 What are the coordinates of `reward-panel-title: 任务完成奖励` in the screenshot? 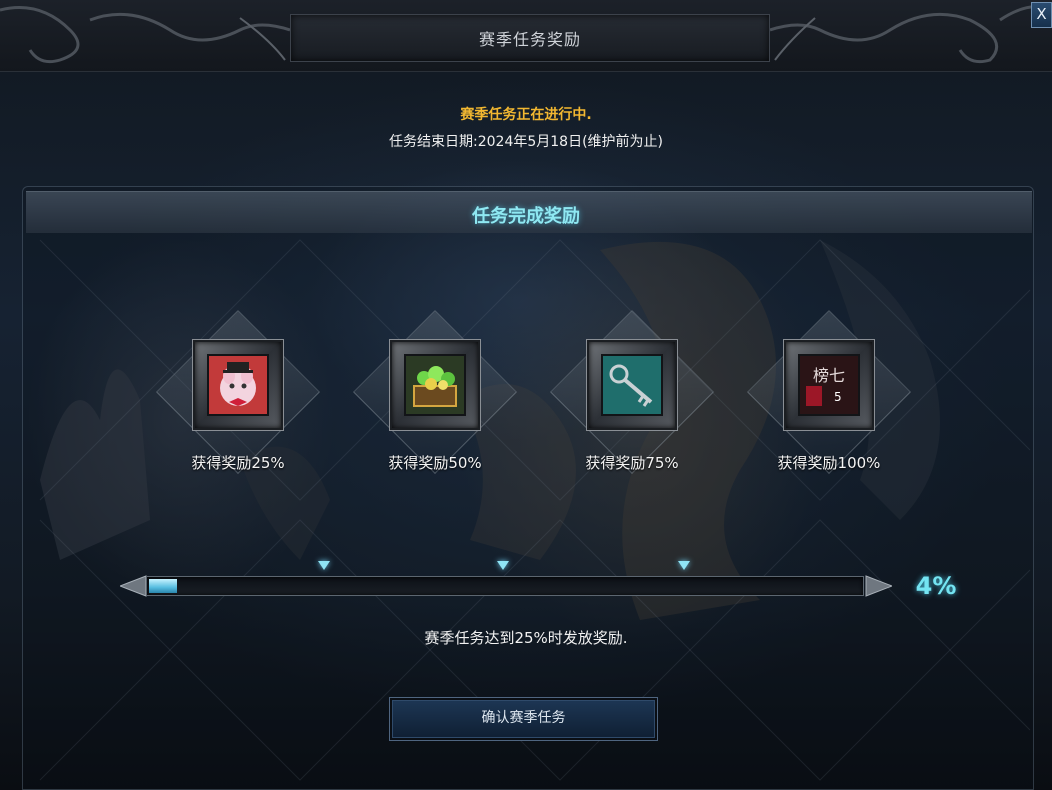 It's located at (526, 216).